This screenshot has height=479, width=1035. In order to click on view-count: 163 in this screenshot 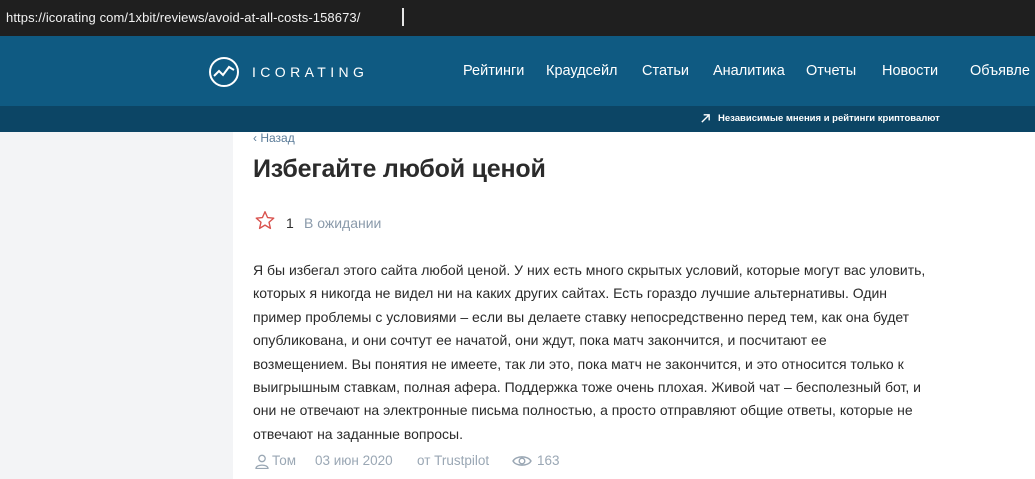, I will do `click(548, 460)`.